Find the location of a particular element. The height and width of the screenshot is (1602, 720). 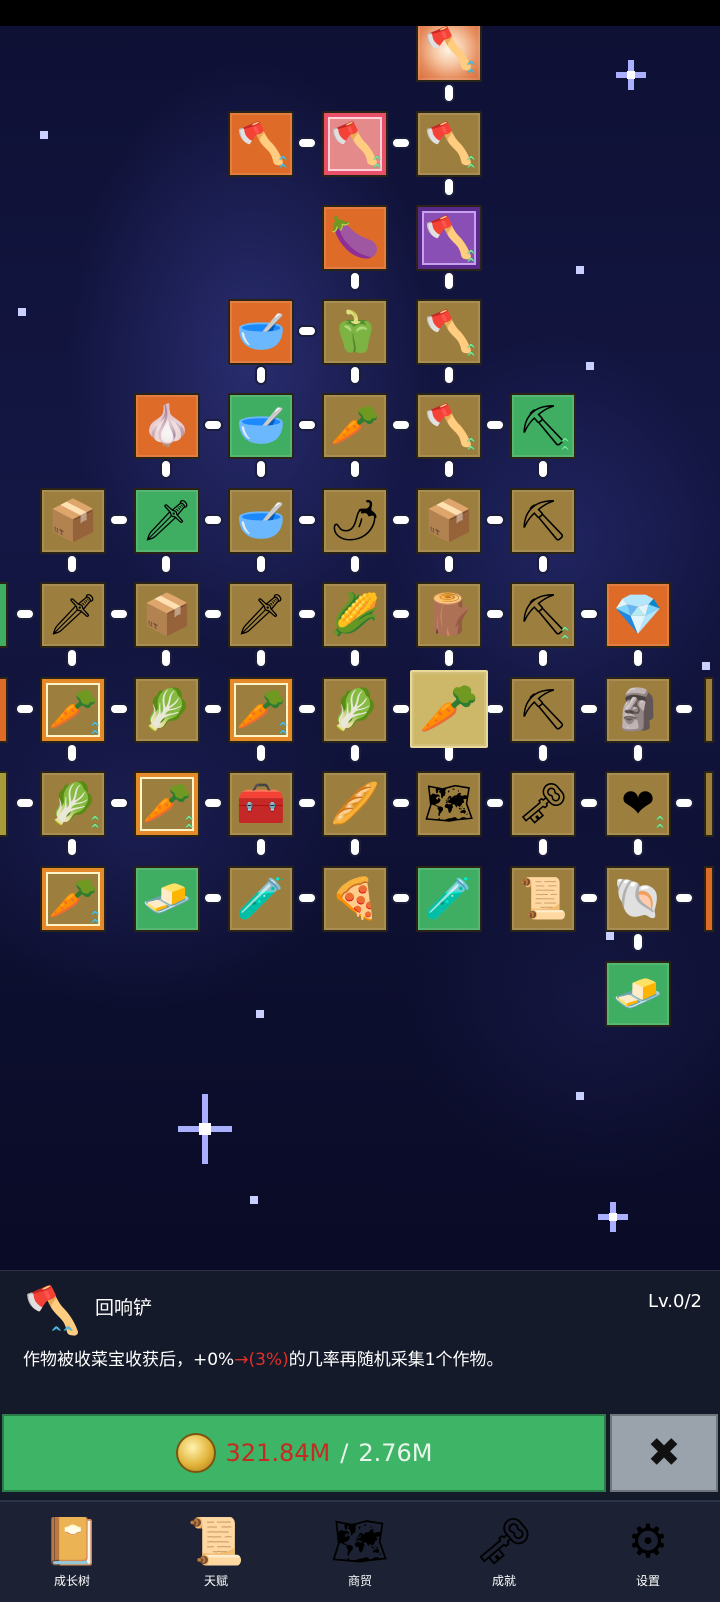

skill-node-map: 🗺 is located at coordinates (449, 804).